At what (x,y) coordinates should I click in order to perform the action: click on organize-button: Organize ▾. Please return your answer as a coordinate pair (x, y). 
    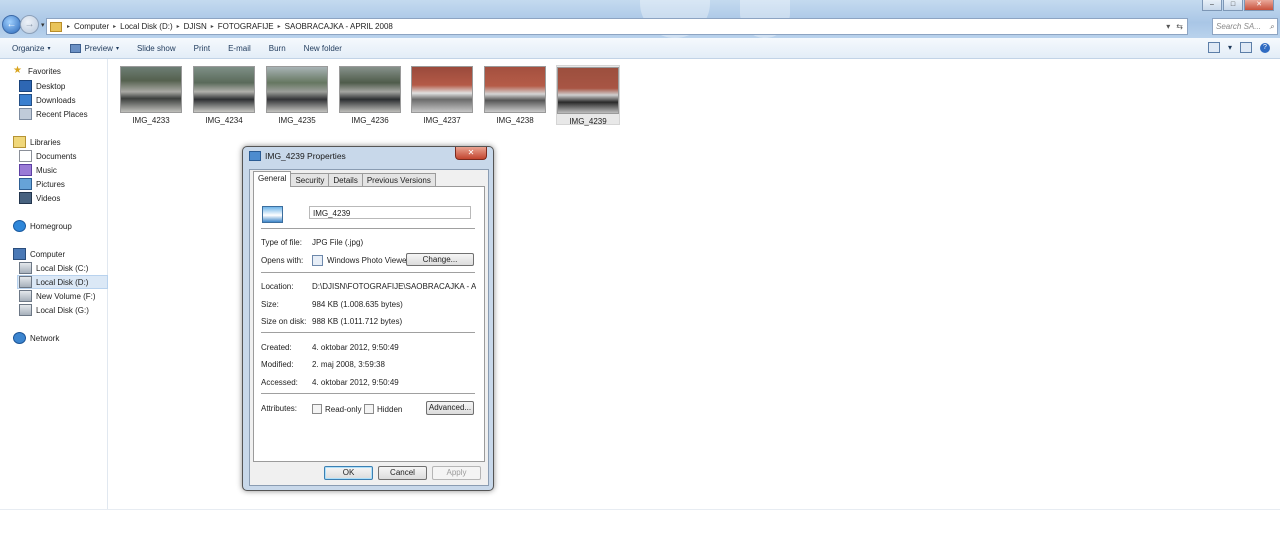
    Looking at the image, I should click on (31, 48).